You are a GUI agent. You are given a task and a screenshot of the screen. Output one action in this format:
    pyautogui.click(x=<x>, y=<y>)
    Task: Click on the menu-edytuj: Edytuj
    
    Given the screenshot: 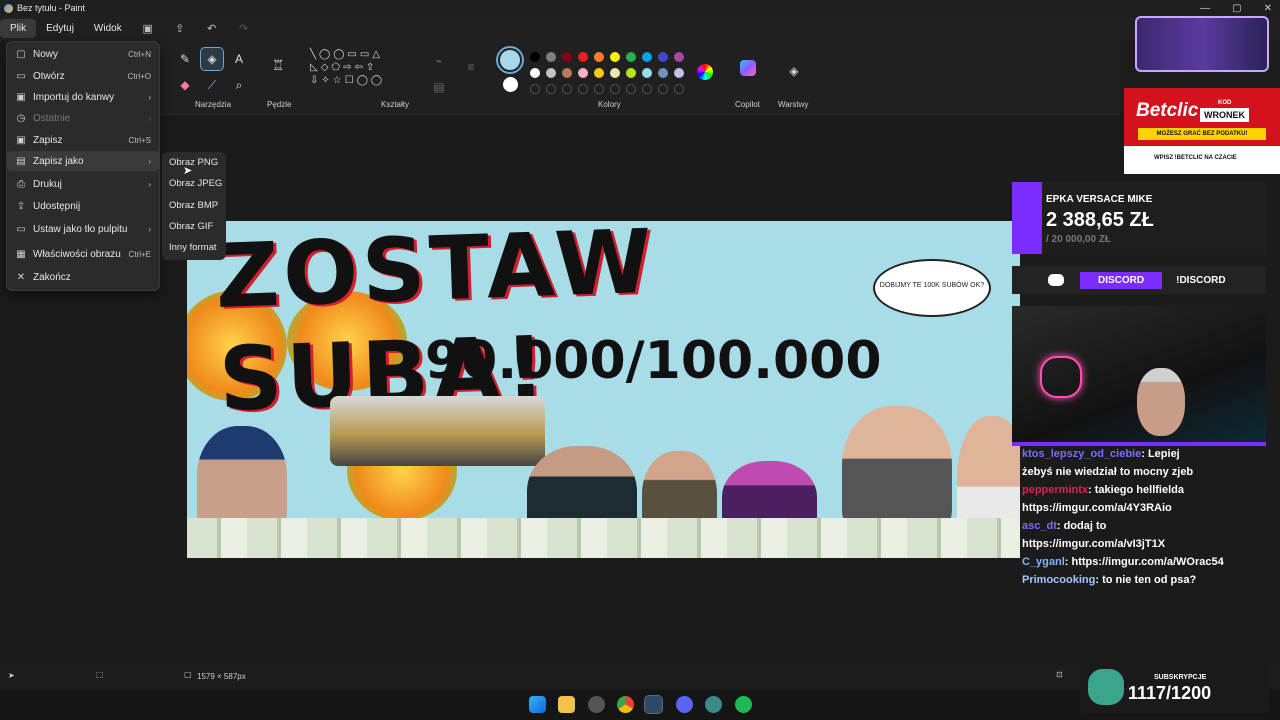 What is the action you would take?
    pyautogui.click(x=60, y=28)
    